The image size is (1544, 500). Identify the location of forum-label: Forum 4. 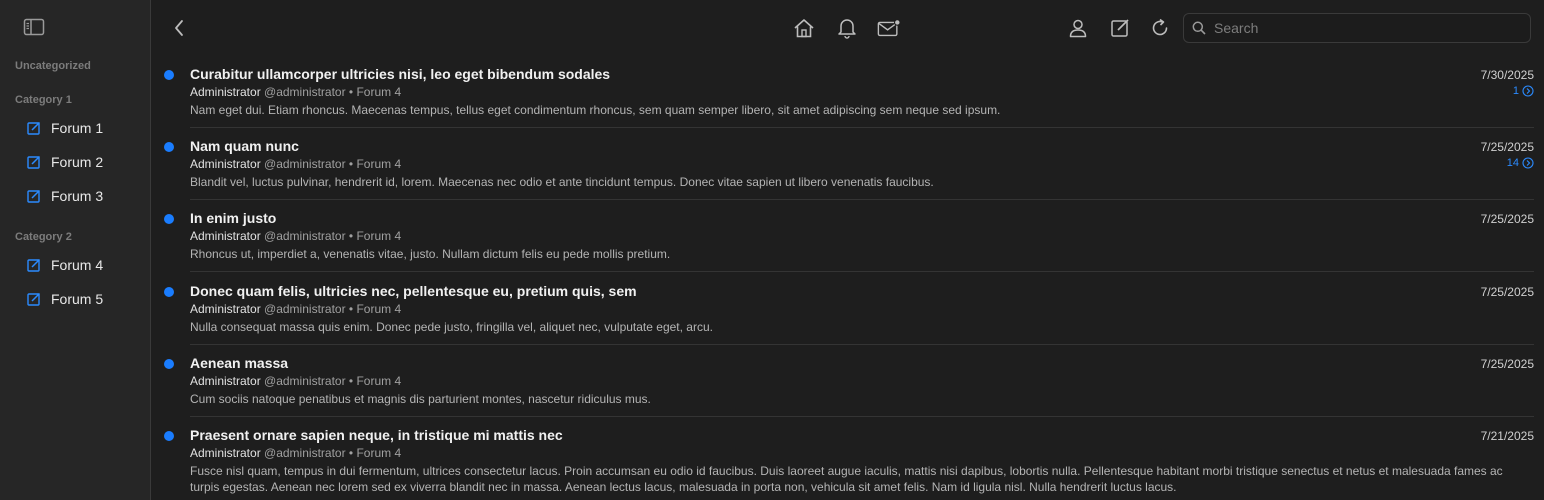
(77, 265).